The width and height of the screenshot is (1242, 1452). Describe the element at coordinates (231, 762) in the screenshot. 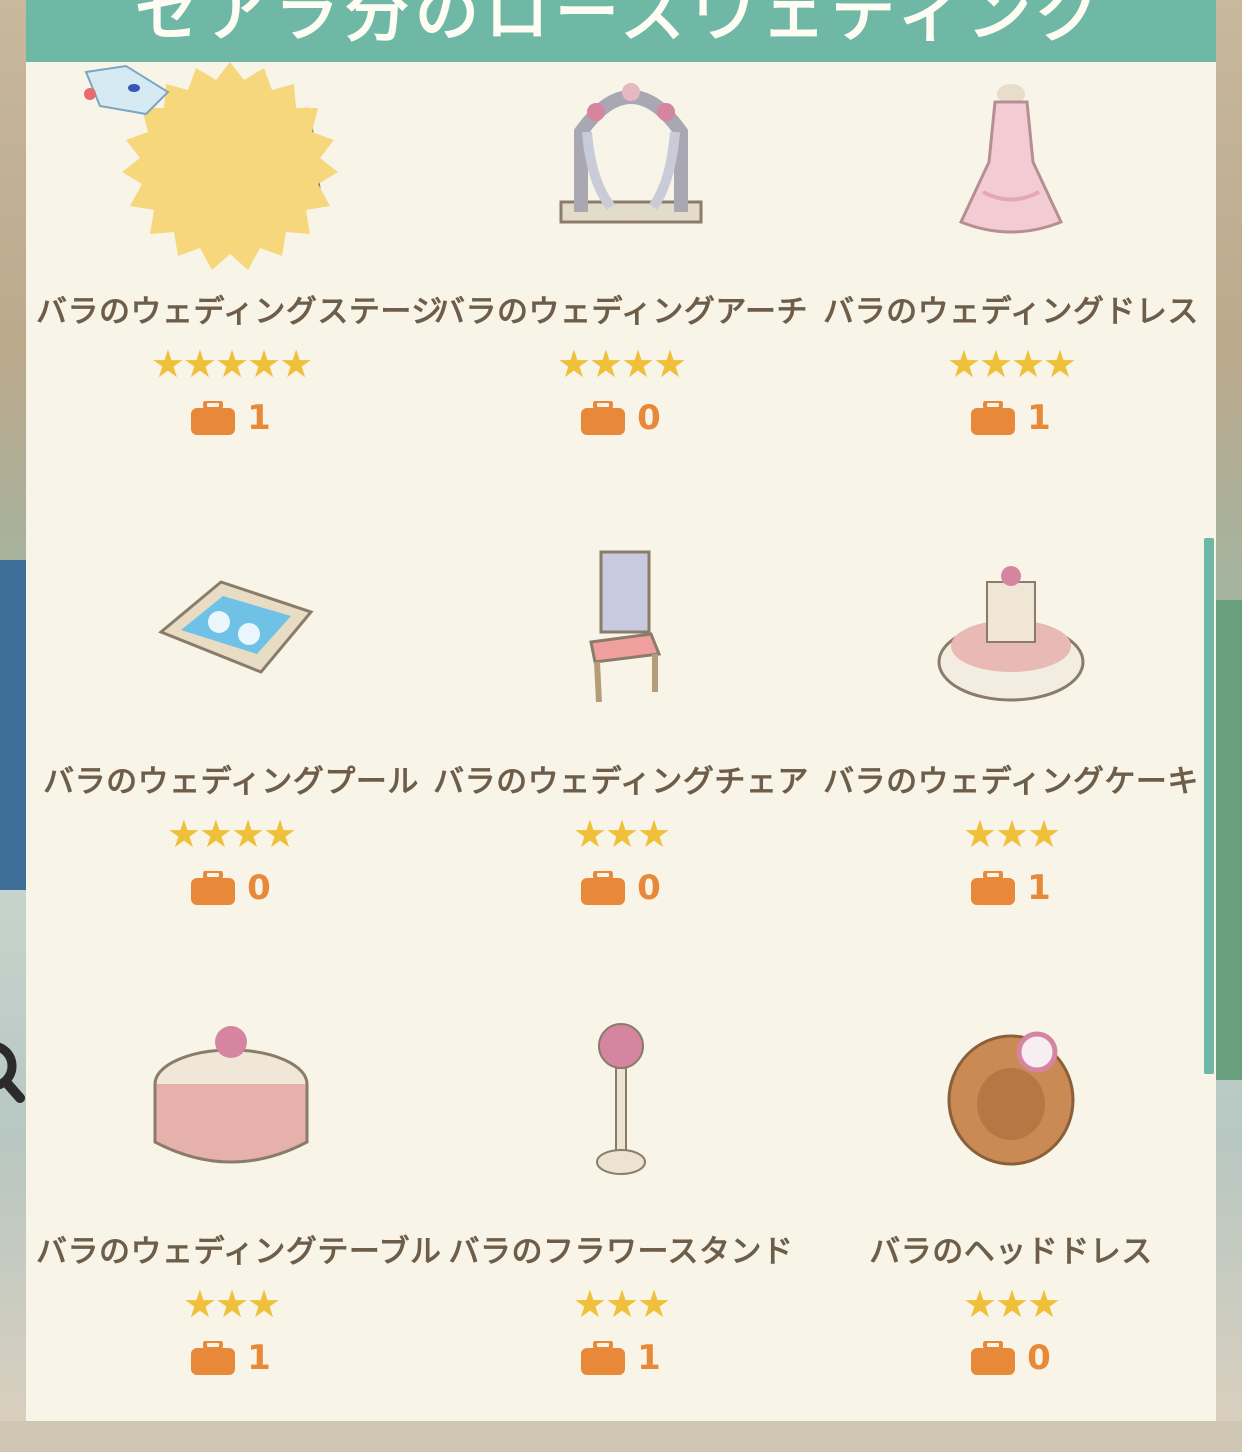

I see `item-card: バラのウェディングプール ★★★★ 0` at that location.